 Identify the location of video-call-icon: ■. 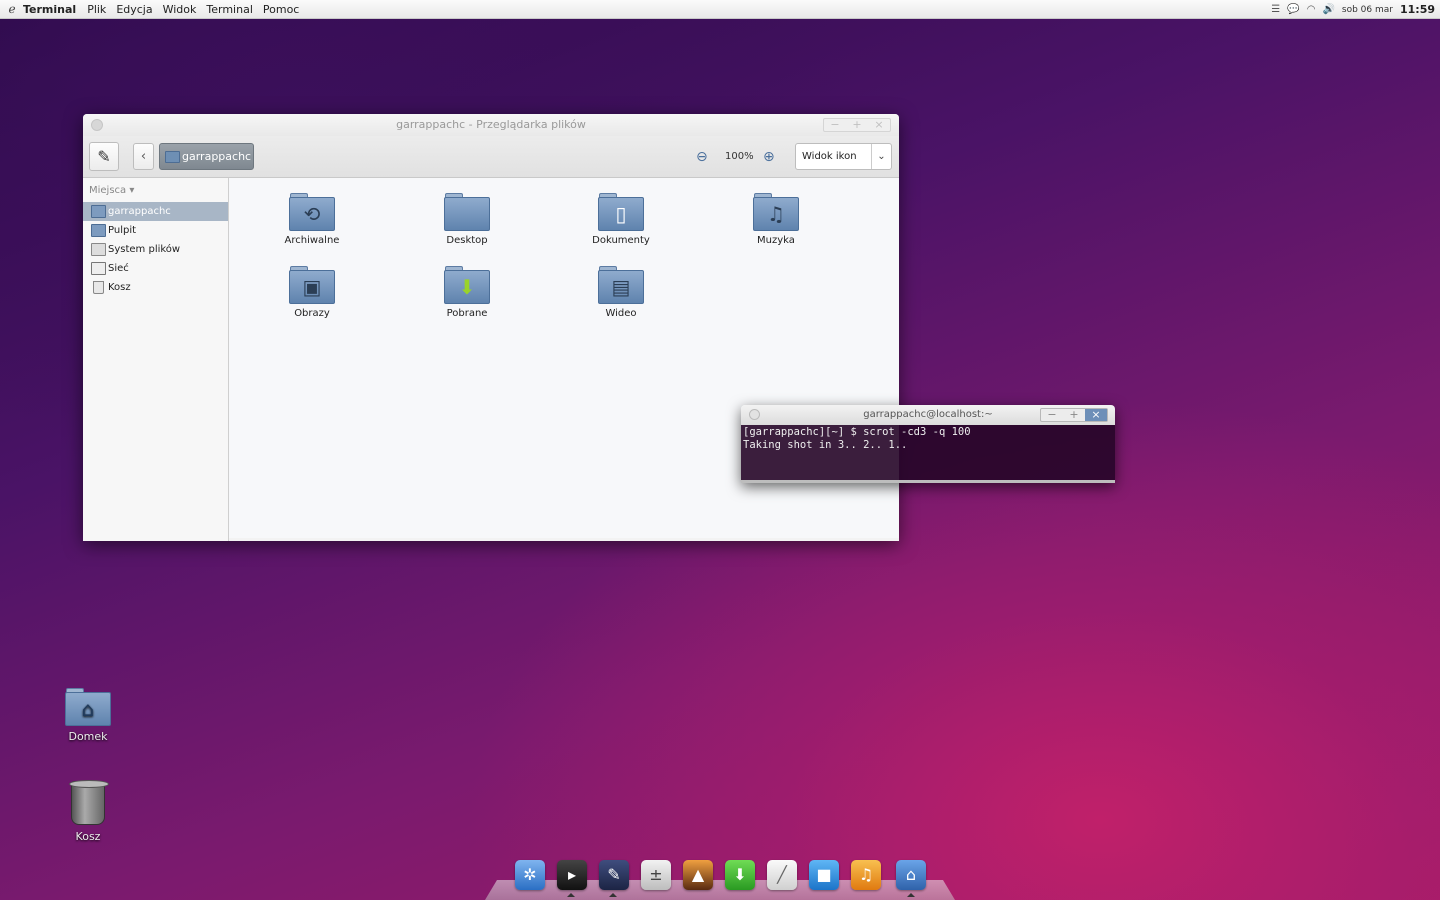
(824, 875).